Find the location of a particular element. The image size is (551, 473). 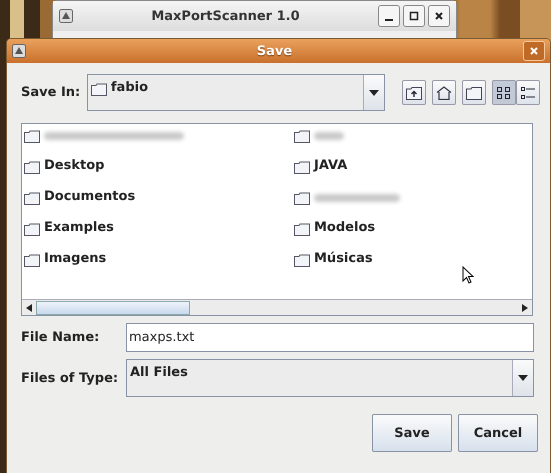

cancel-button: Cancel is located at coordinates (498, 433).